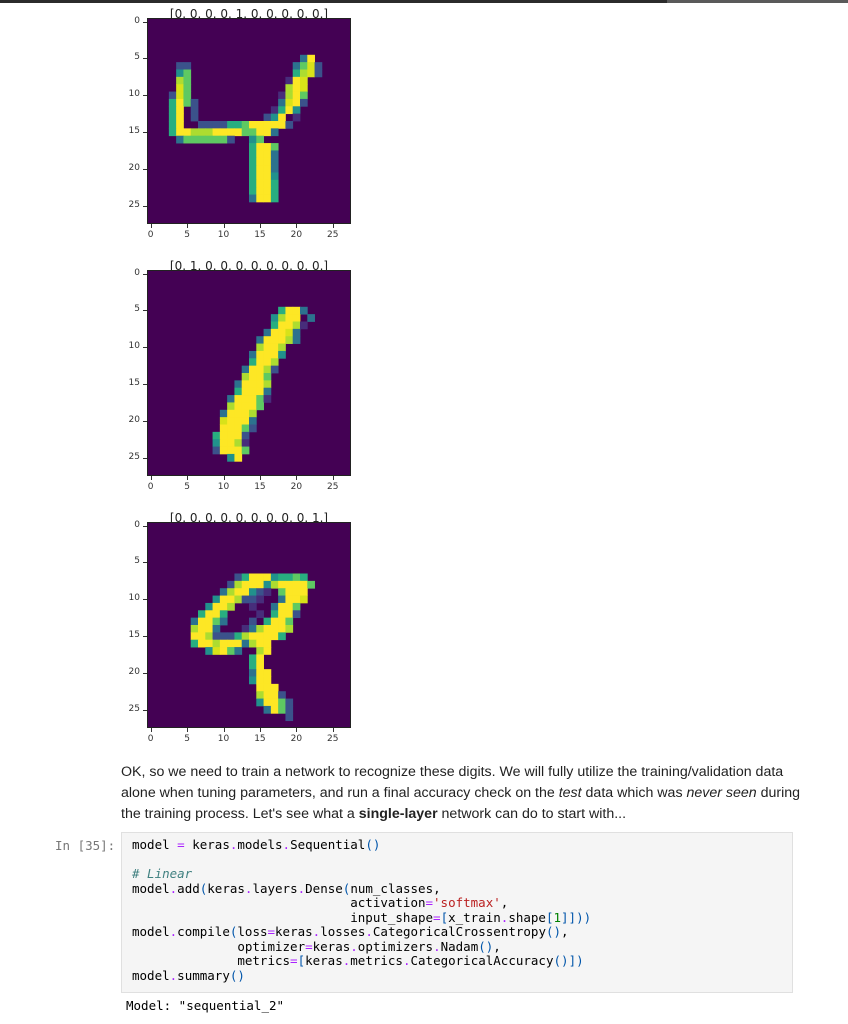 Image resolution: width=848 pixels, height=1024 pixels. What do you see at coordinates (320, 902) in the screenshot?
I see `code-line: activation='softmax',` at bounding box center [320, 902].